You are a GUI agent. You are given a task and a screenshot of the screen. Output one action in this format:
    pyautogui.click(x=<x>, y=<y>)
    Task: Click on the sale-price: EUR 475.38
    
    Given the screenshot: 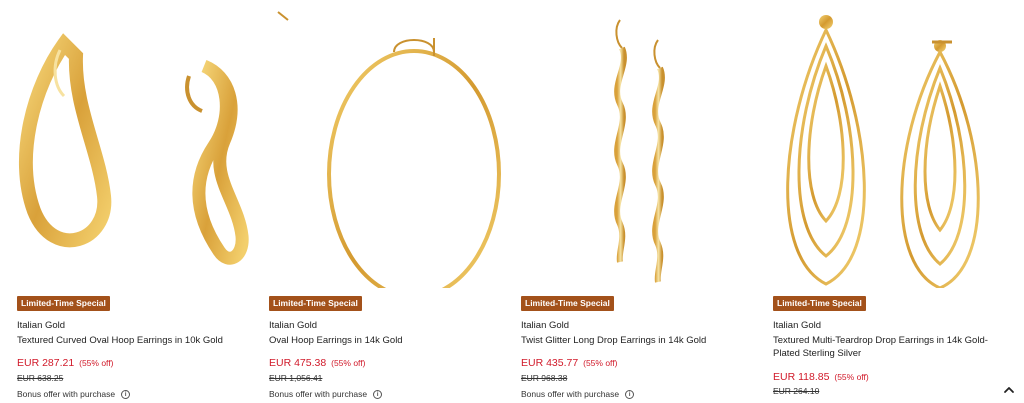 What is the action you would take?
    pyautogui.click(x=298, y=363)
    